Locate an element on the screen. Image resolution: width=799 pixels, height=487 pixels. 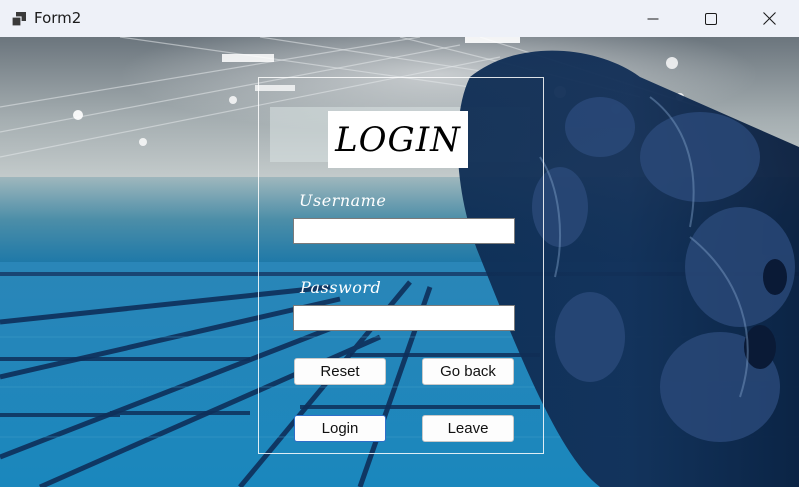
minimize-icon is located at coordinates (653, 18).